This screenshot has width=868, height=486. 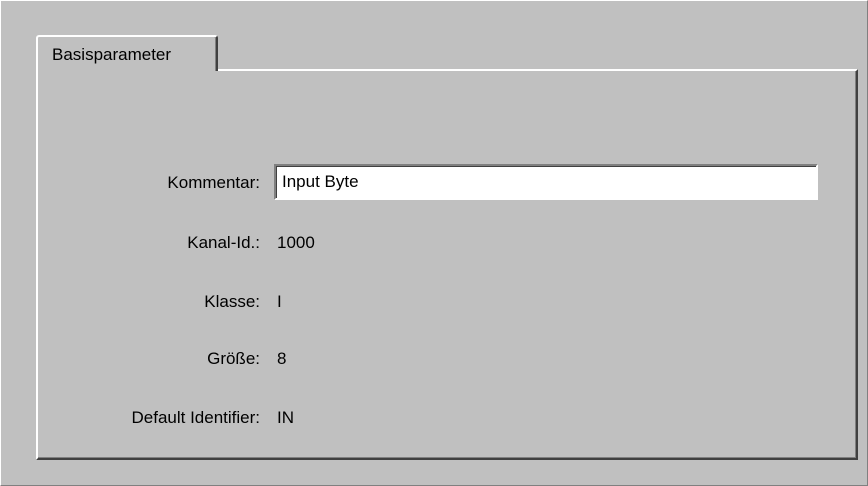 What do you see at coordinates (223, 242) in the screenshot?
I see `kanal-id-label: Kanal-Id.:` at bounding box center [223, 242].